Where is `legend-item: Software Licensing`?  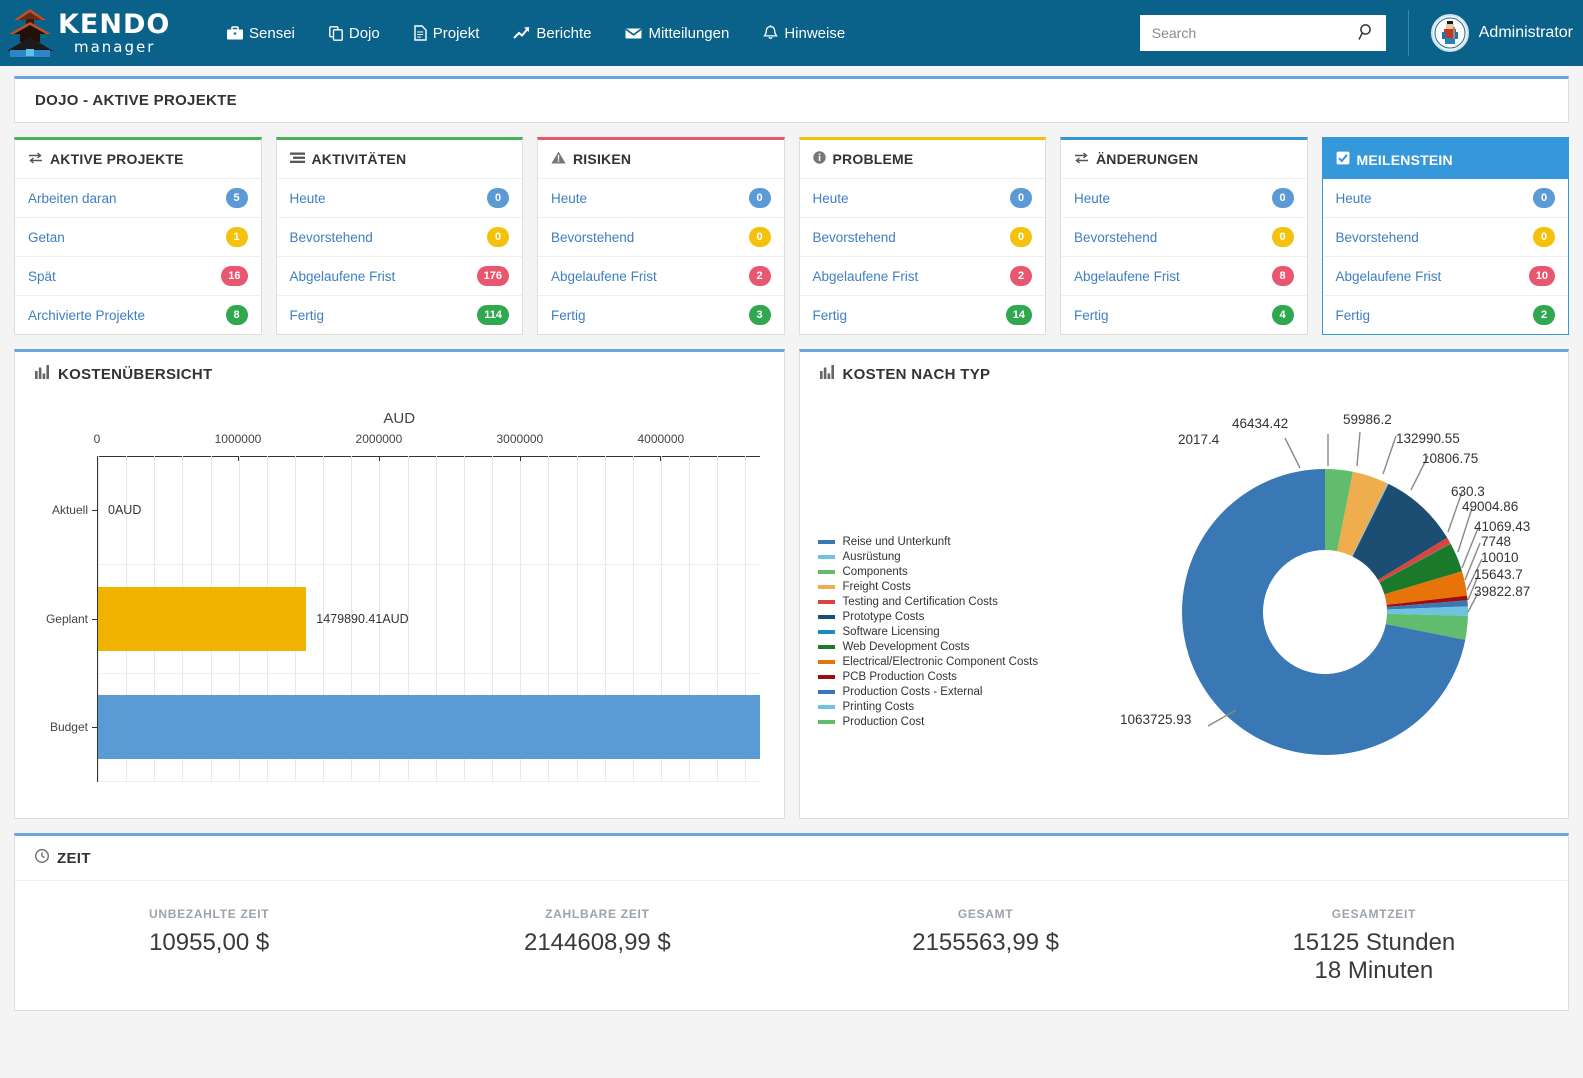
legend-item: Software Licensing is located at coordinates (928, 631).